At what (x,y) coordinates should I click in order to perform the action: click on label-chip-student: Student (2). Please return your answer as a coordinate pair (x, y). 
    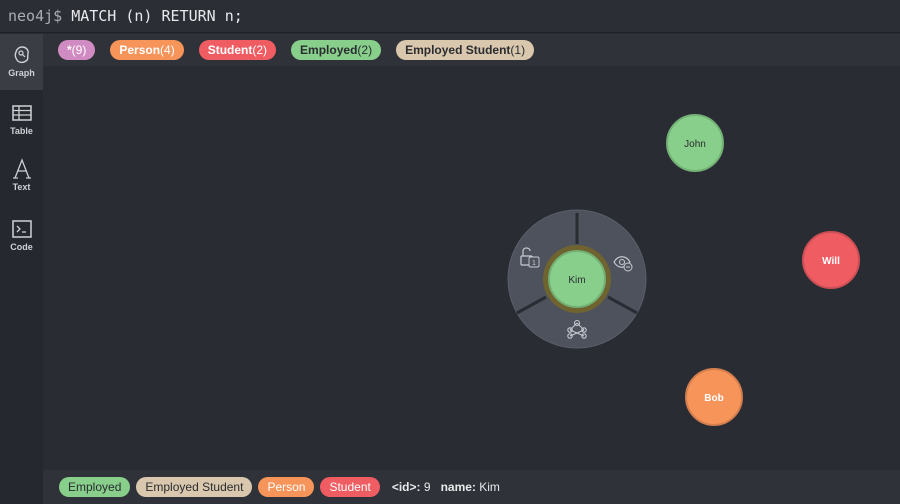
    Looking at the image, I should click on (237, 50).